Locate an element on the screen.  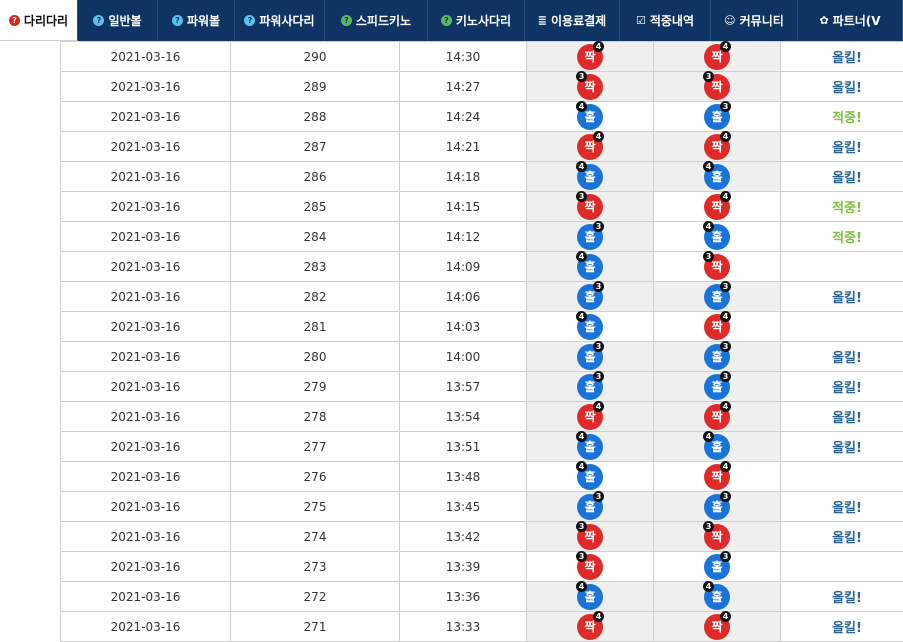
nav-tab-7: ☑적중내역 is located at coordinates (665, 20).